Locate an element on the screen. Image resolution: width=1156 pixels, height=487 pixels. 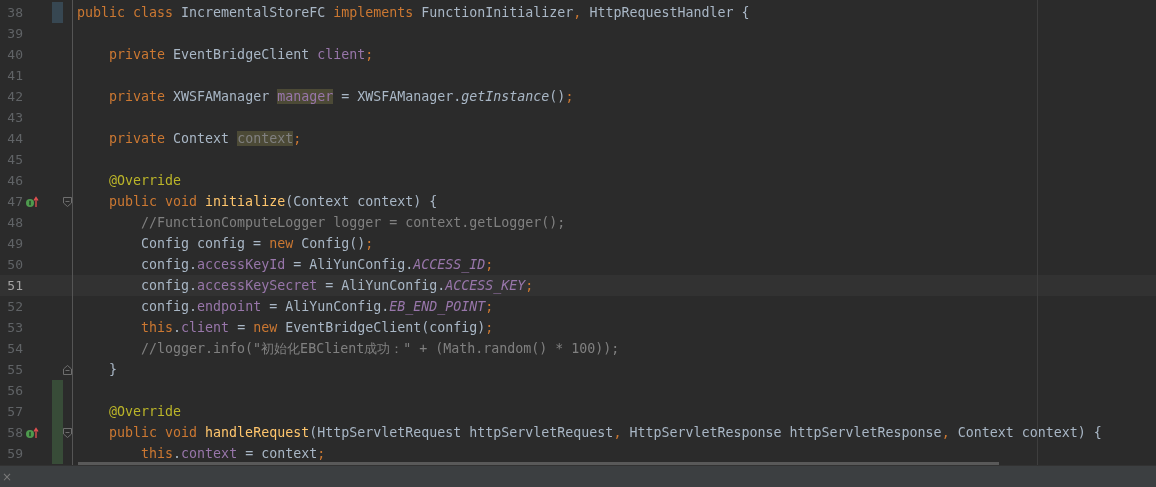
code-line: public void handleRequest(HttpServletRequest httpServletRequest, HttpServletResponse httpServletResponse, Context context) { is located at coordinates (605, 432).